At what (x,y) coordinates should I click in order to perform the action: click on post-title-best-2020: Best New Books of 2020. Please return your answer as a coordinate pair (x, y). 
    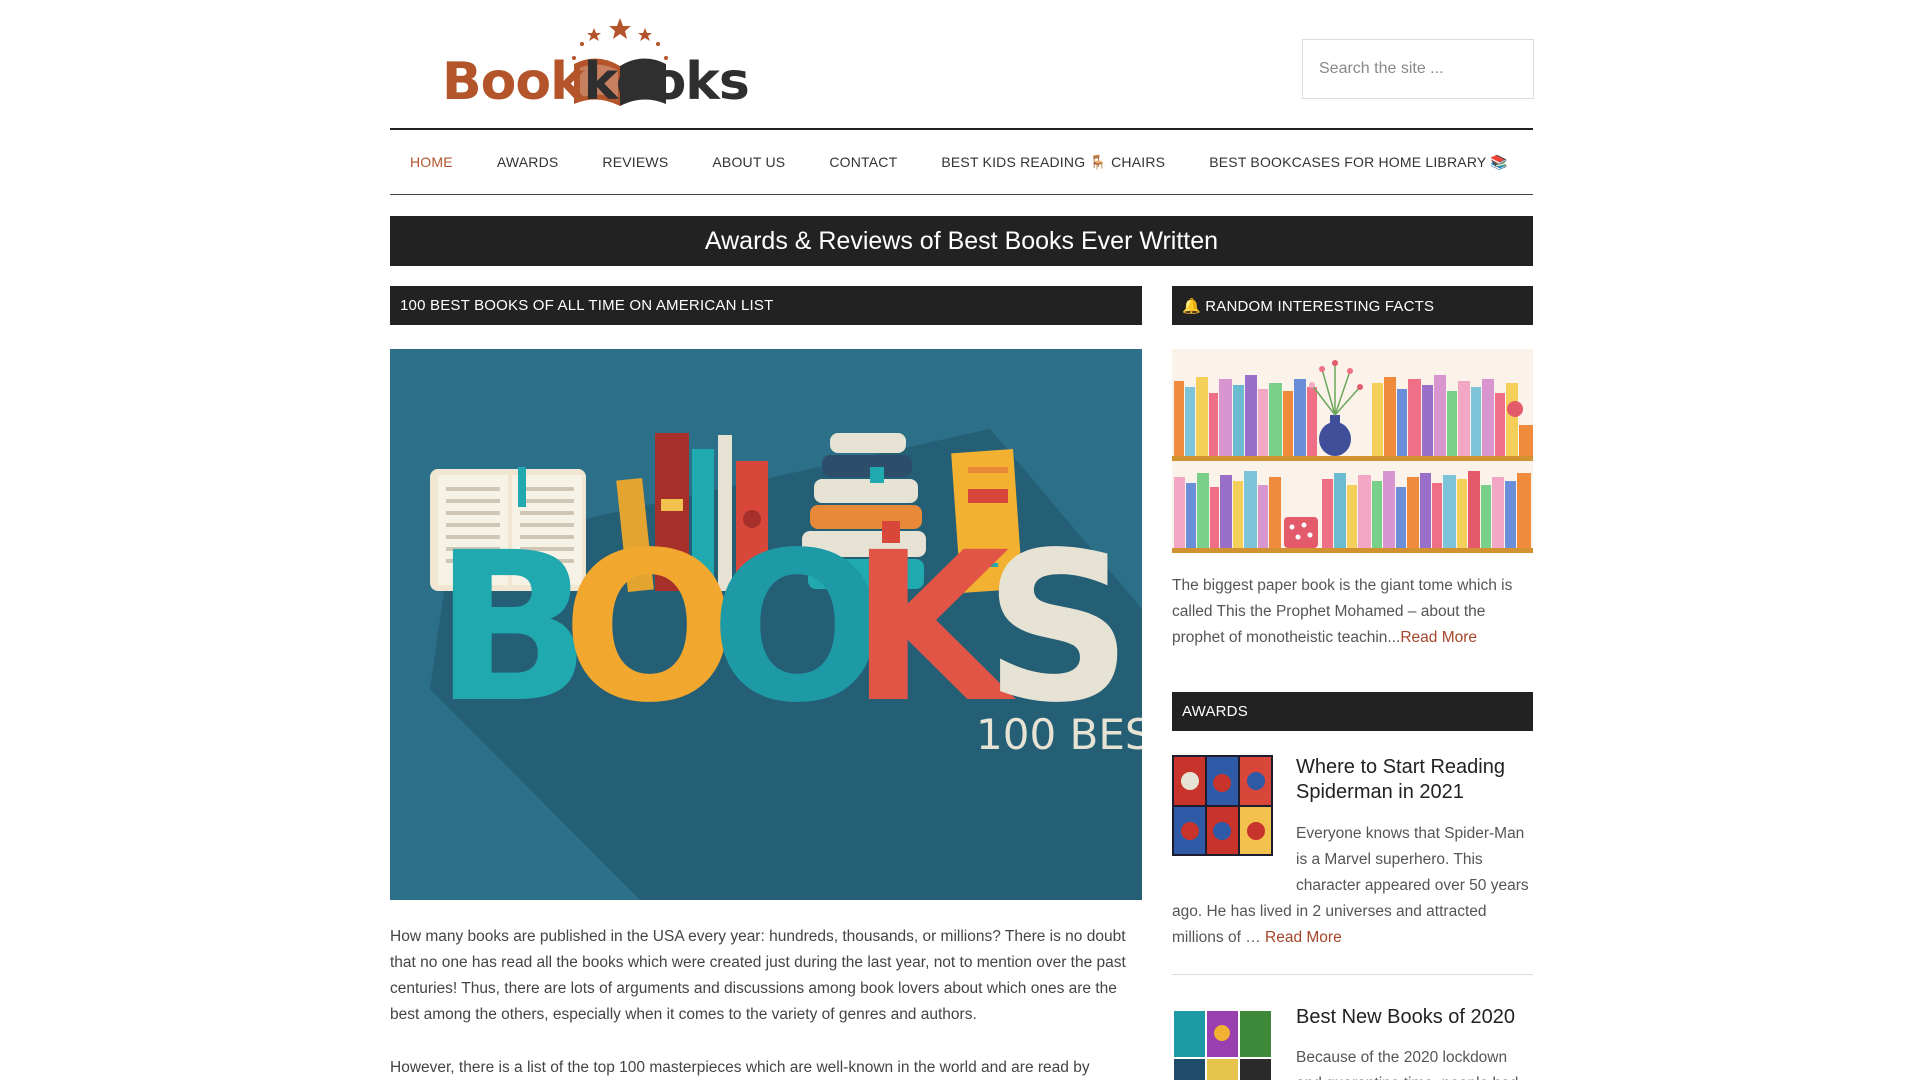
    Looking at the image, I should click on (1414, 1017).